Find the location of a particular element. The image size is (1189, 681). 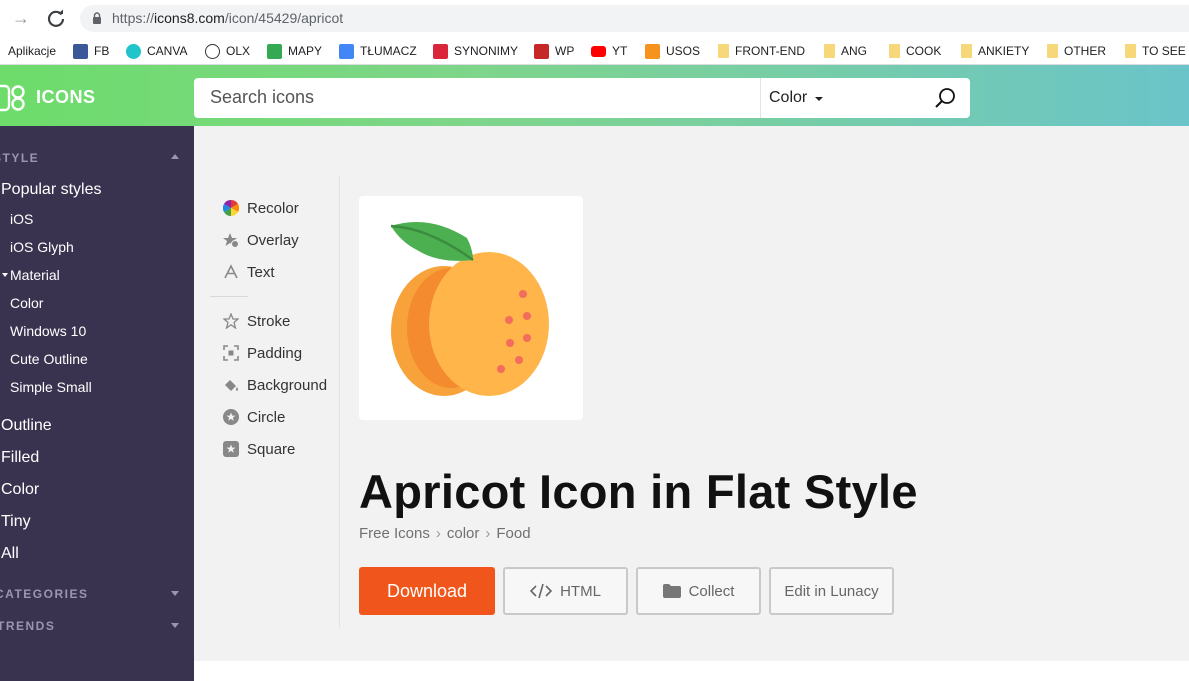

sidebar-section-style: STYLE is located at coordinates (19, 158).